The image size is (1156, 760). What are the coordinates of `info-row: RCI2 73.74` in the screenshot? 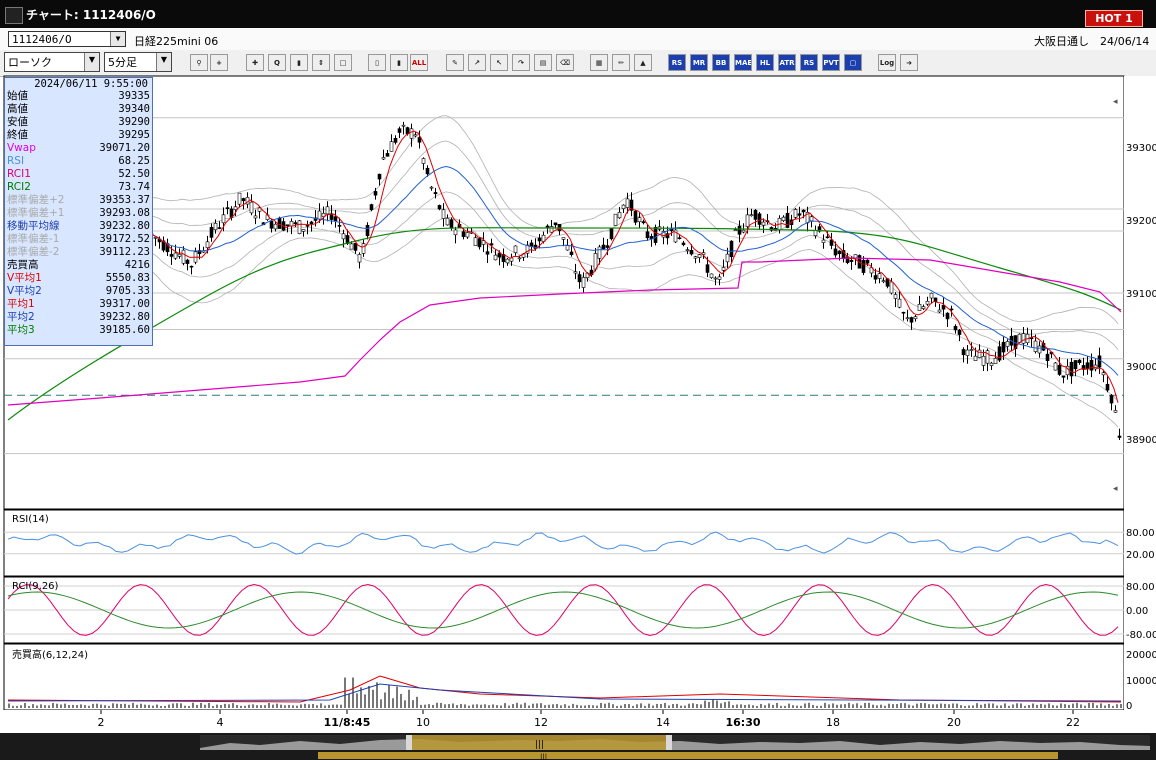 It's located at (78, 187).